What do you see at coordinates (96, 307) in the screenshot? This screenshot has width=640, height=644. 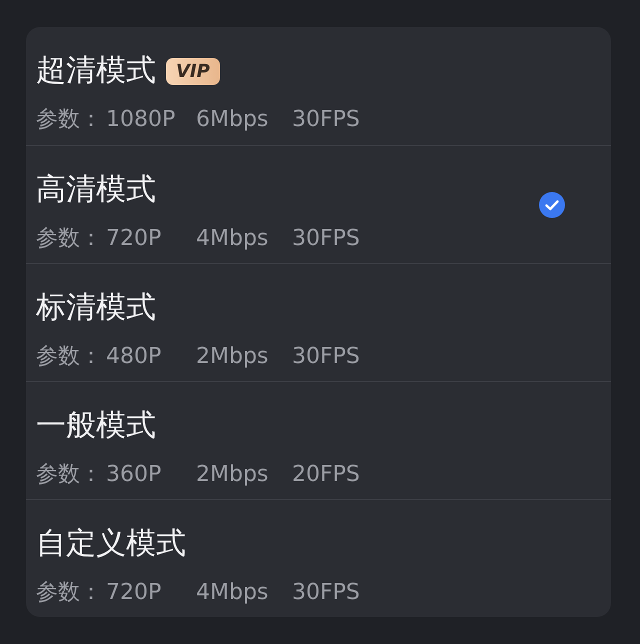 I see `mode-title: 标清模式` at bounding box center [96, 307].